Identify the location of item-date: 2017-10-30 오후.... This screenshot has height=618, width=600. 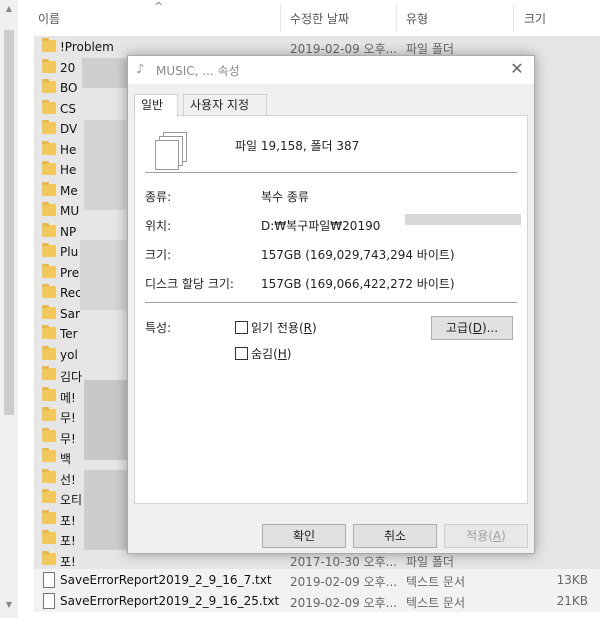
(344, 561).